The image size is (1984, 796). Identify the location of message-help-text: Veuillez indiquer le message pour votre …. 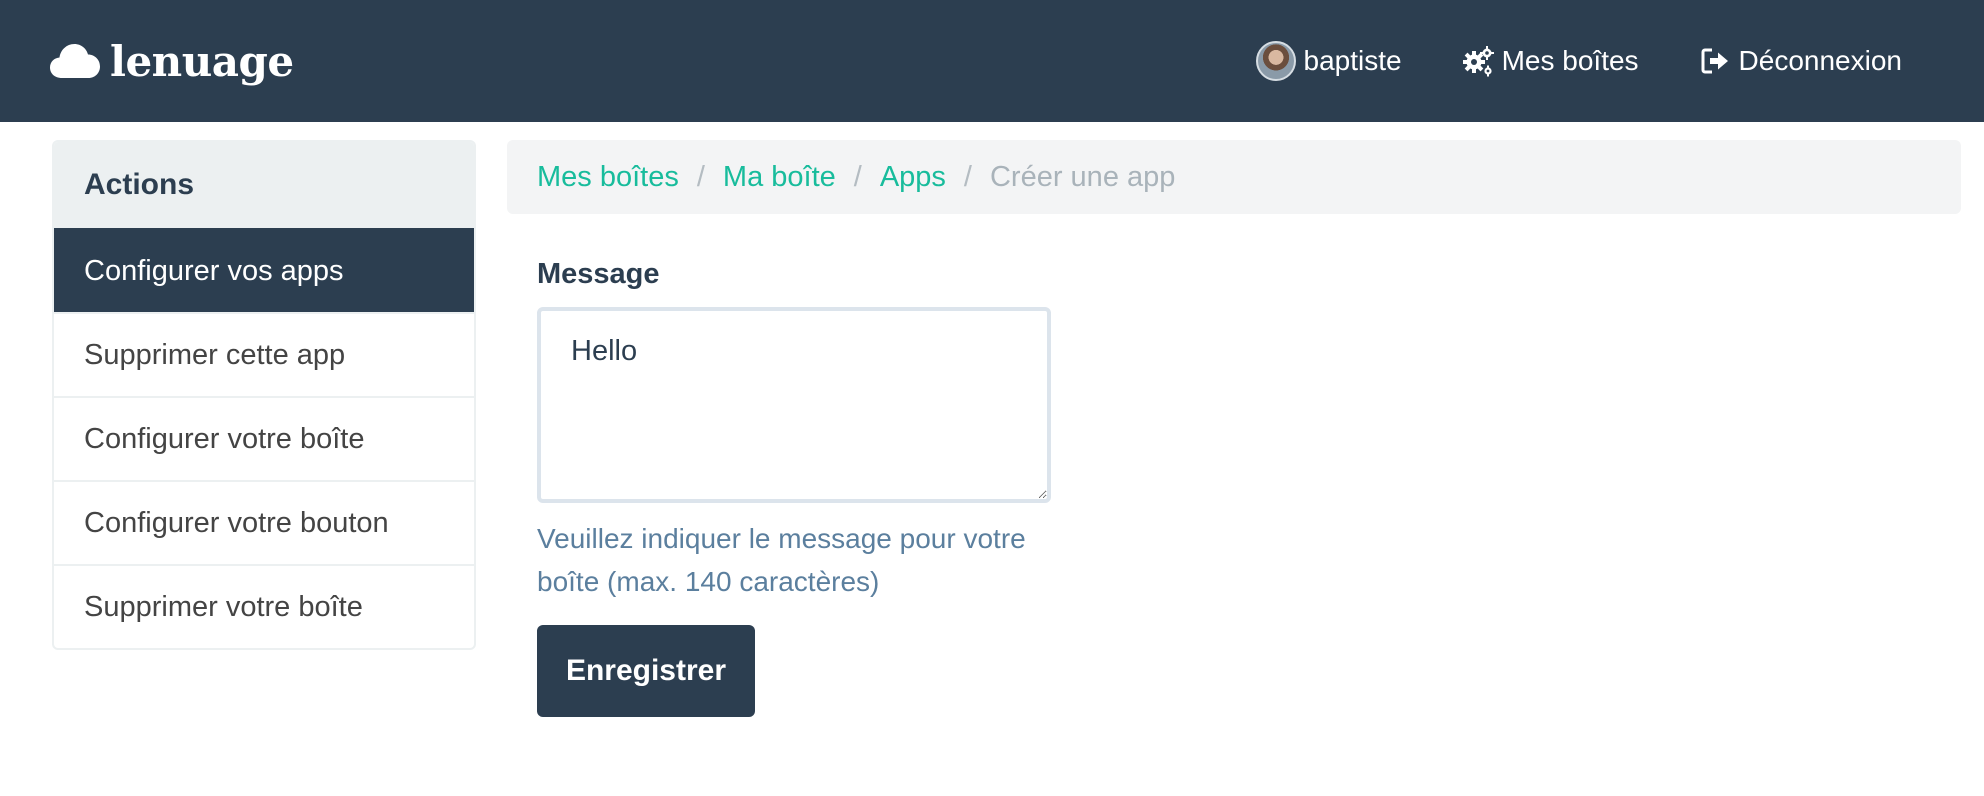
(781, 560).